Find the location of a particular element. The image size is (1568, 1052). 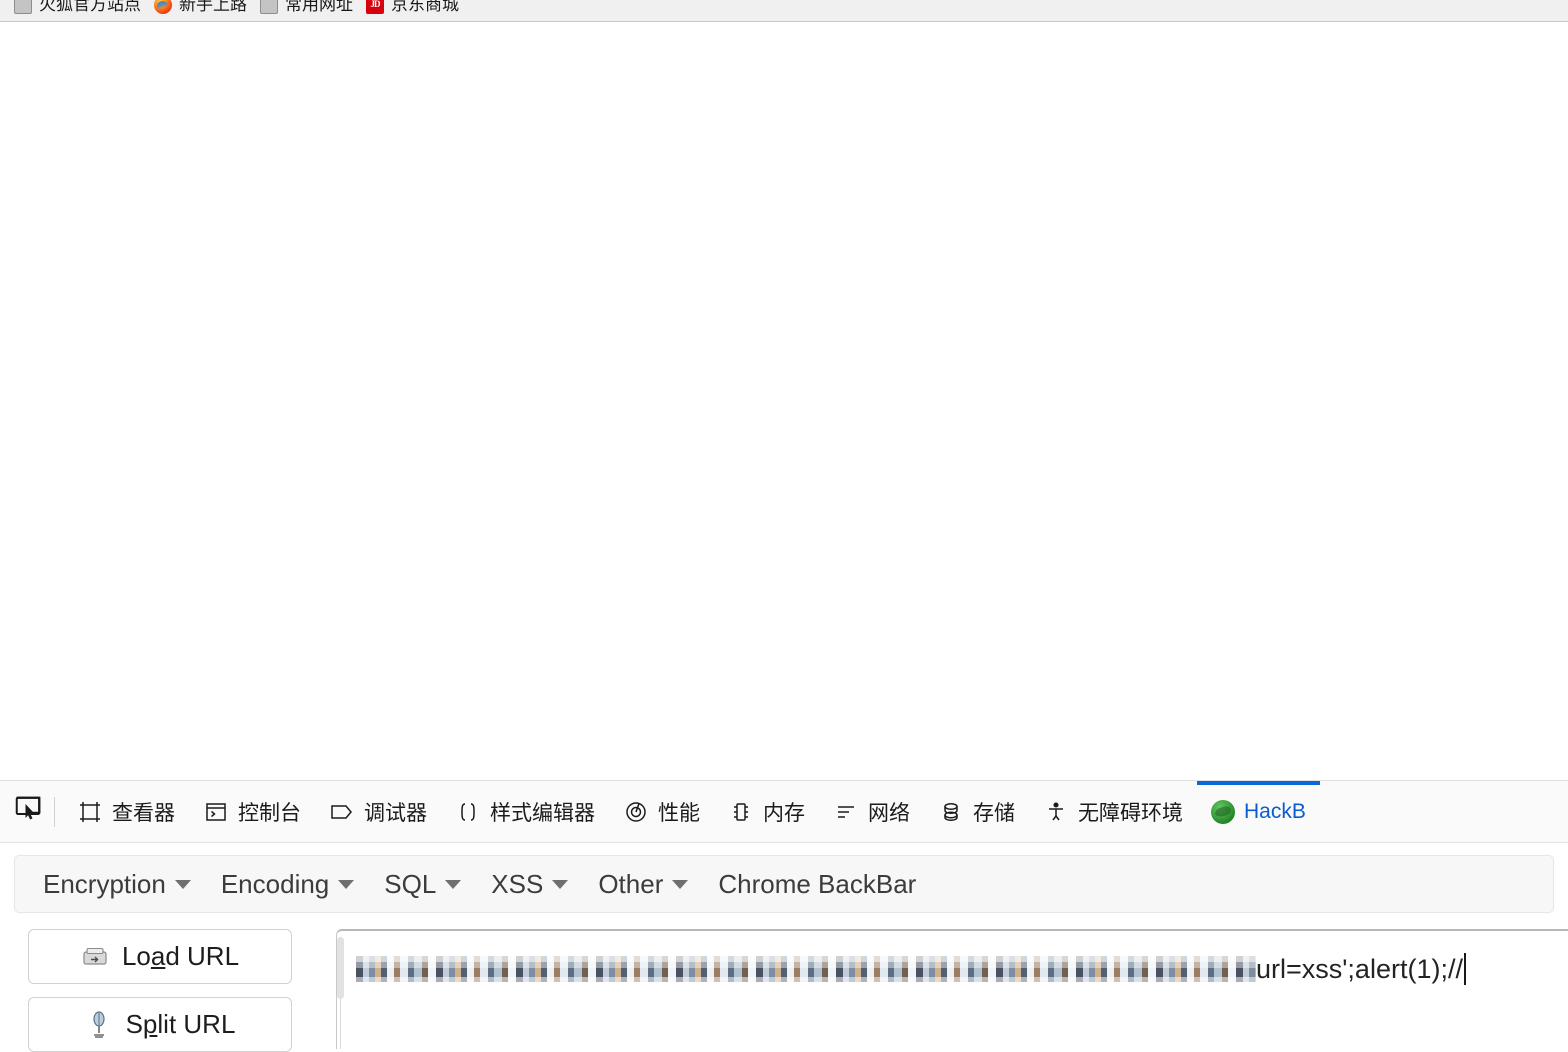

accessibility-icon is located at coordinates (1056, 812).